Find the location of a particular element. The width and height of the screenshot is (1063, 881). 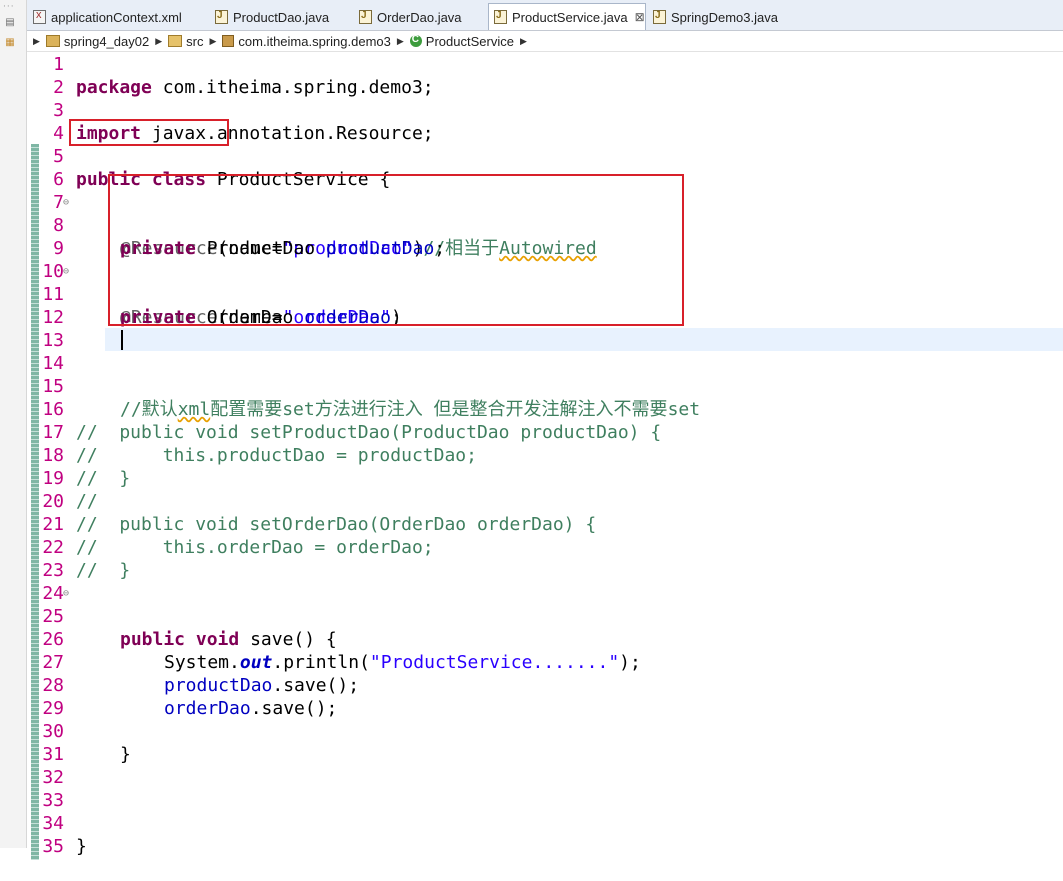

code-line-8: private ProductDao productDao; is located at coordinates (236, 236).